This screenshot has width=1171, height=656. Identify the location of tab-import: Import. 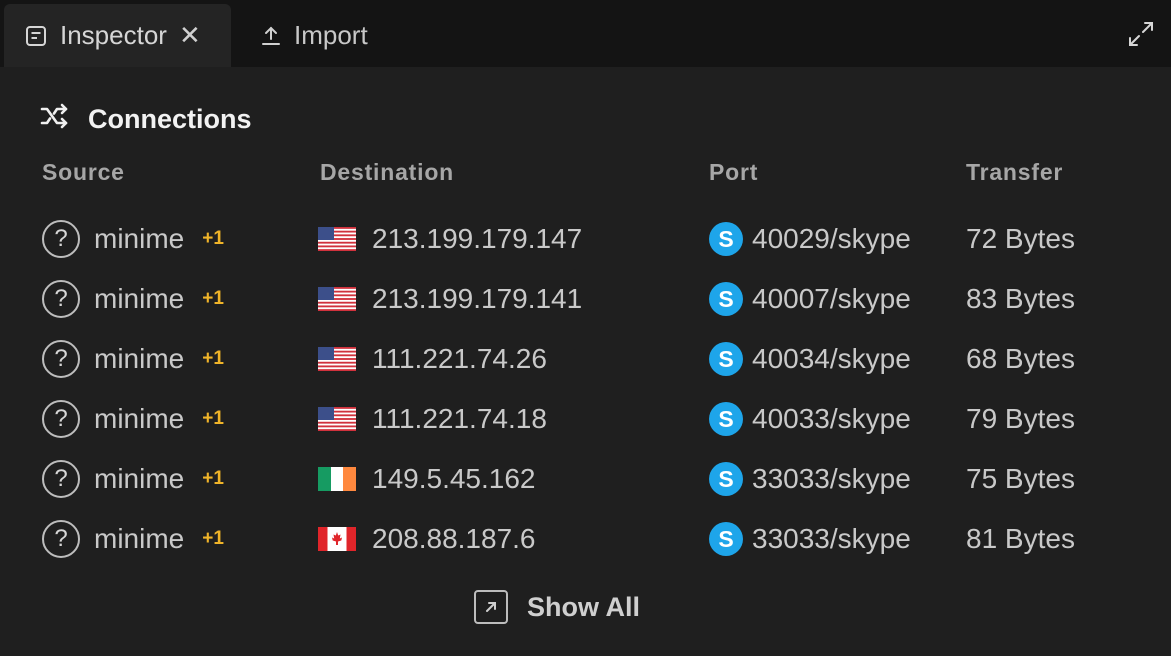
(314, 35).